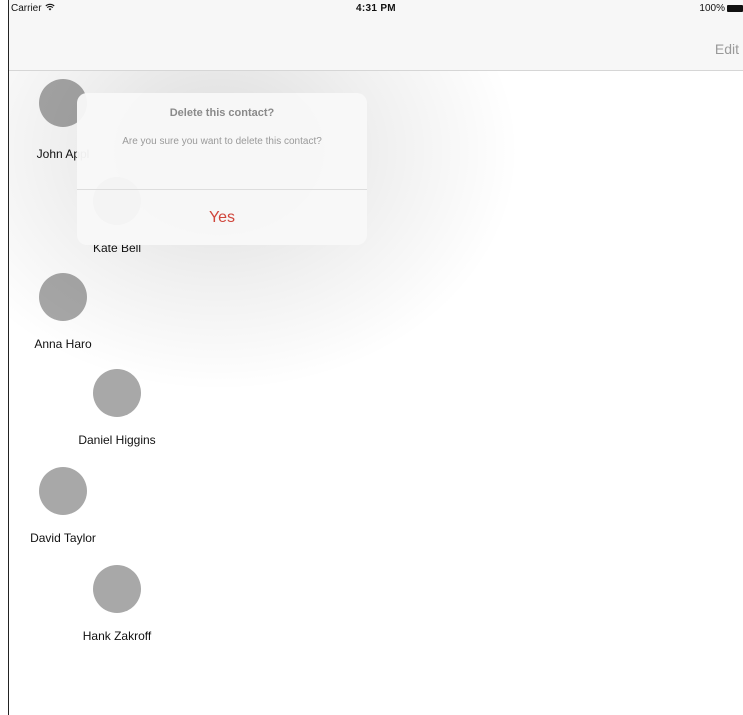 This screenshot has height=715, width=743. I want to click on contact-item: David Taylor, so click(63, 506).